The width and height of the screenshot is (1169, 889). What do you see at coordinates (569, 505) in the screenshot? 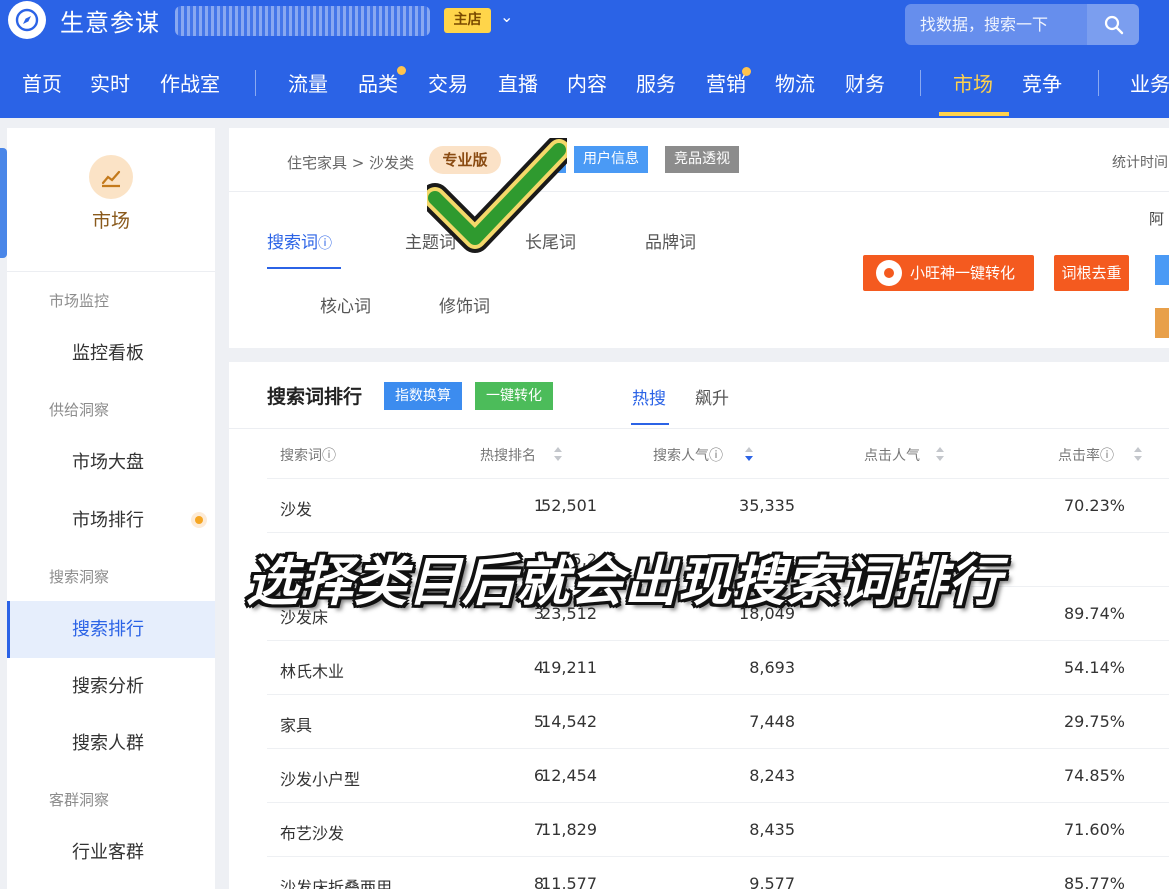
I see `cell-search-popularity: 52,501` at bounding box center [569, 505].